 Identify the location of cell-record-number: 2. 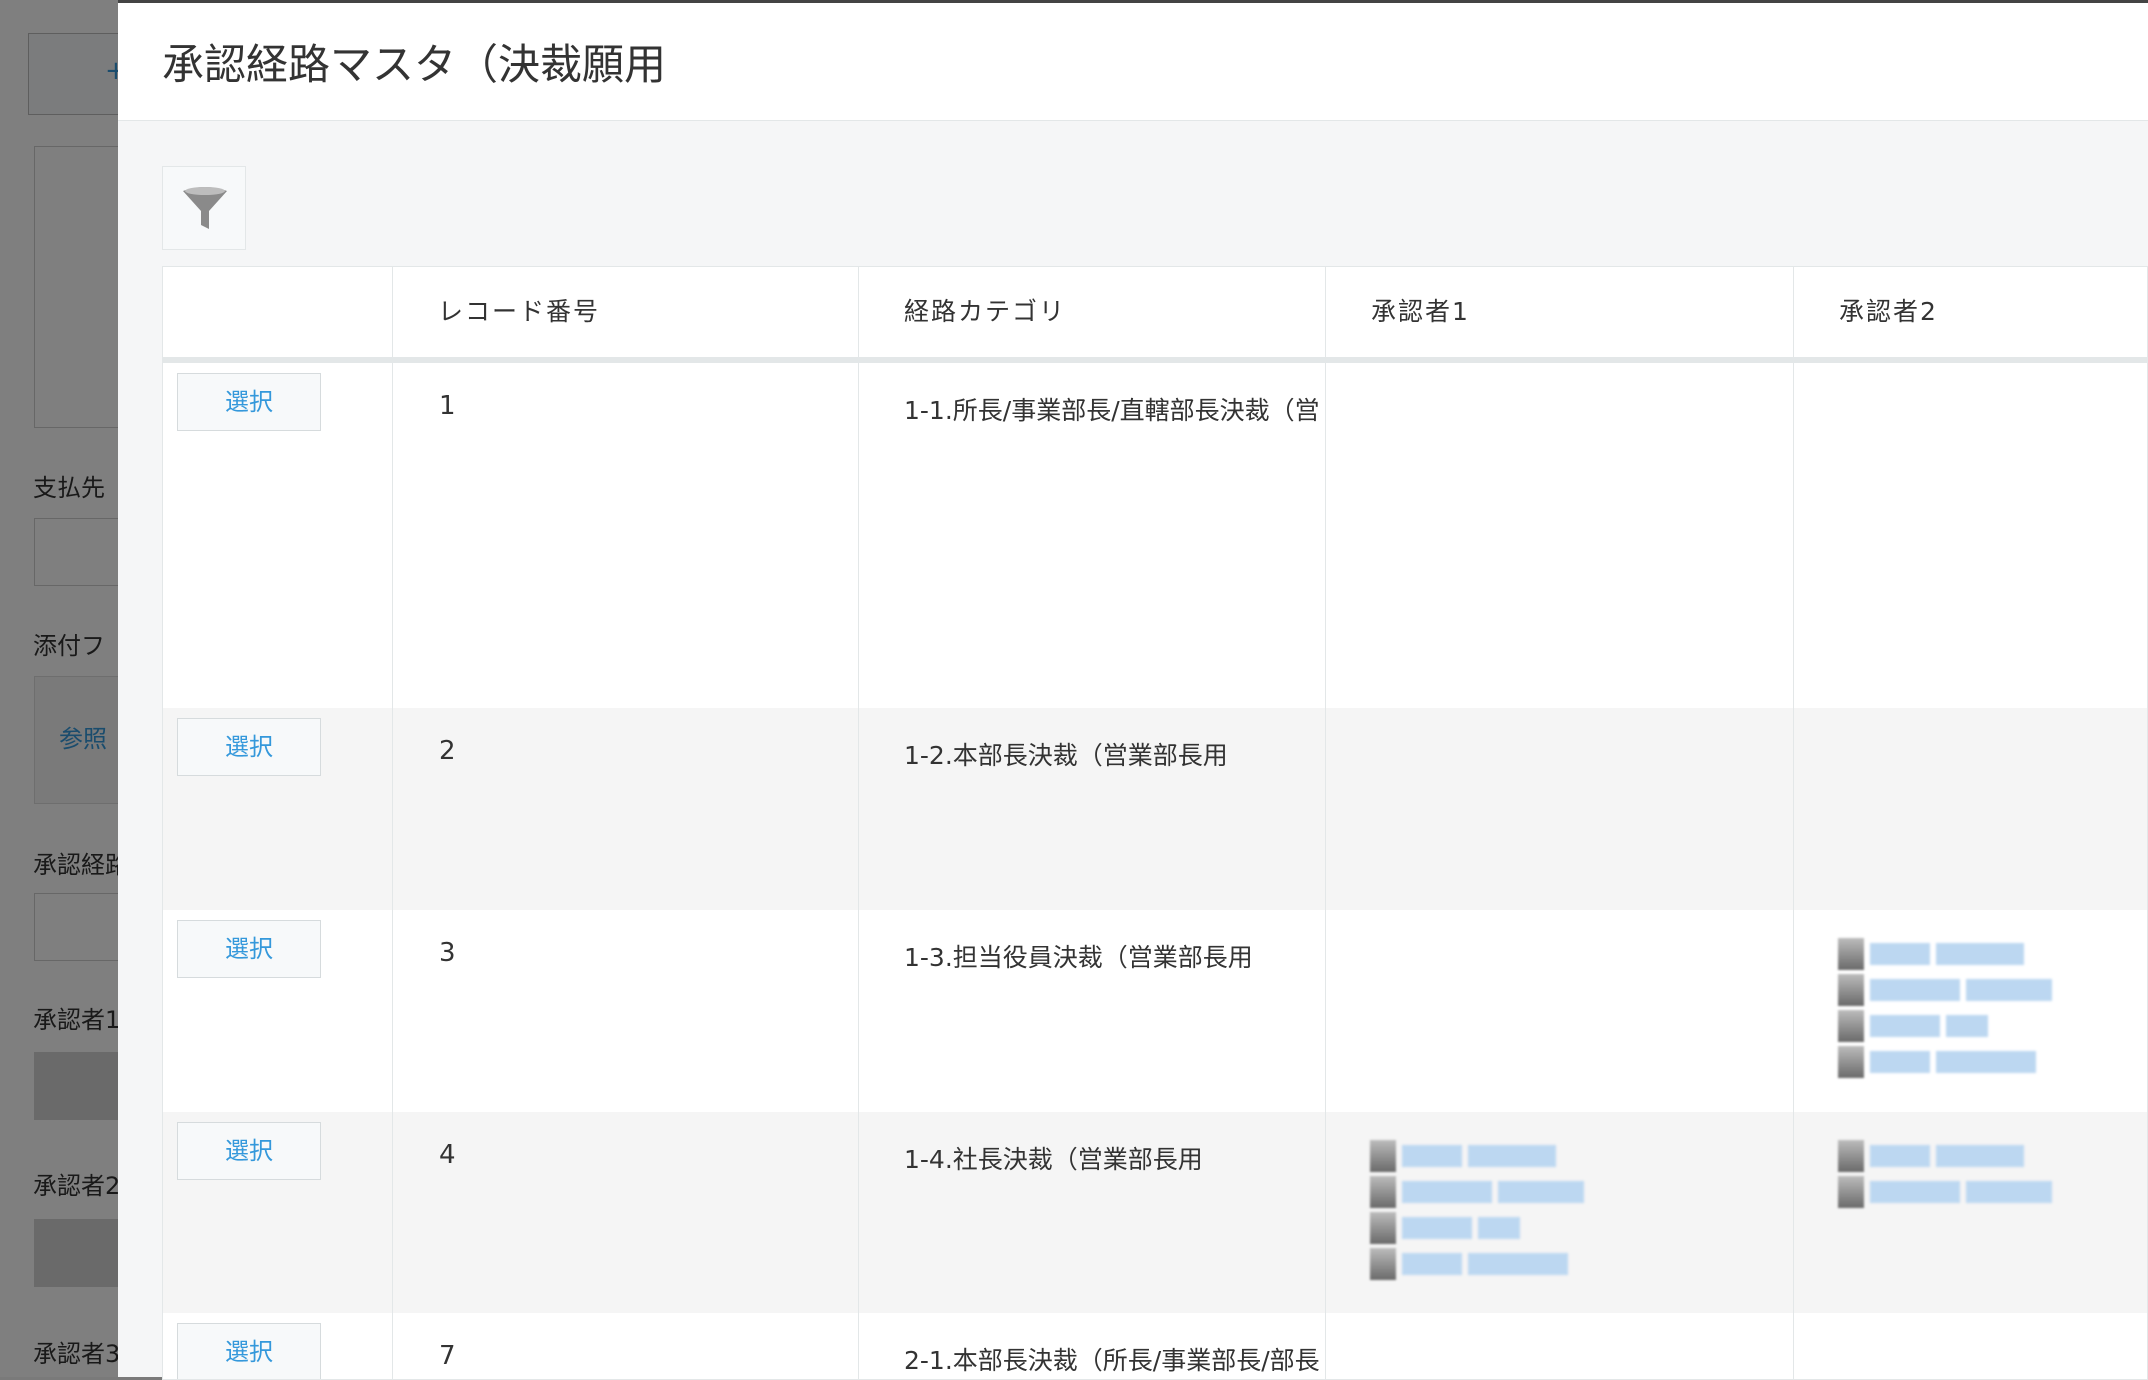
(626, 809).